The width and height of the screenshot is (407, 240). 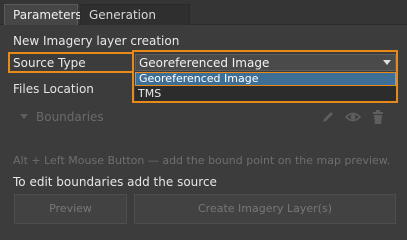 I want to click on option-georeferenced-image: Georeferenced Image, so click(x=265, y=79).